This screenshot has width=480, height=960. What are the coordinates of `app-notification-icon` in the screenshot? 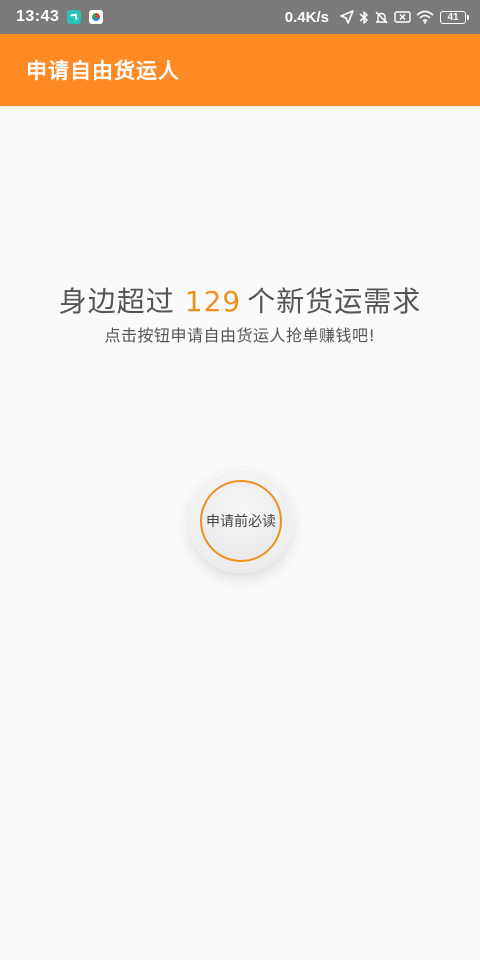 It's located at (74, 17).